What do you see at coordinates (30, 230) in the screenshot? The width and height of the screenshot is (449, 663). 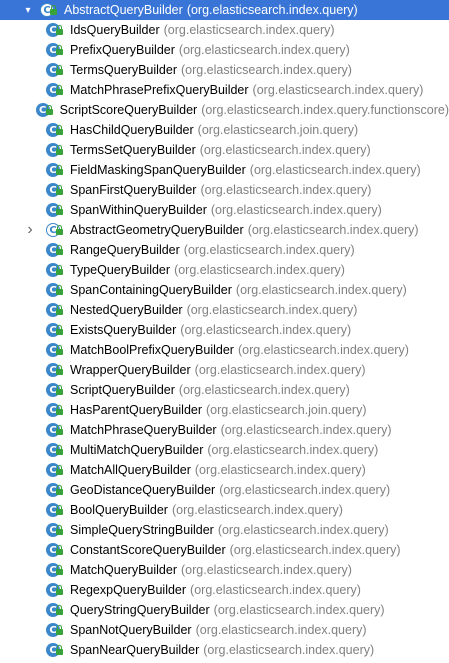 I see `chevron-right-icon: ›` at bounding box center [30, 230].